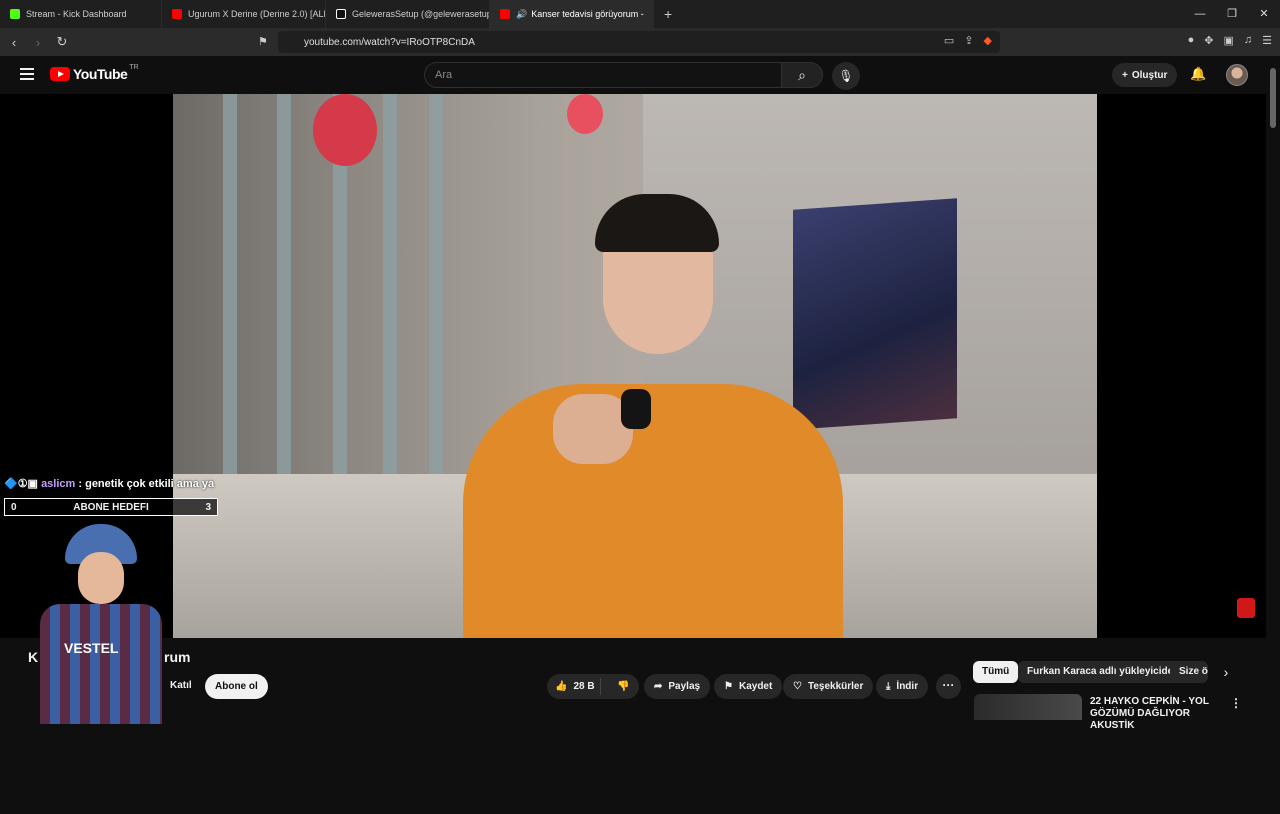 This screenshot has height=814, width=1280. What do you see at coordinates (835, 686) in the screenshot?
I see `thanks-label: Teşekkürler` at bounding box center [835, 686].